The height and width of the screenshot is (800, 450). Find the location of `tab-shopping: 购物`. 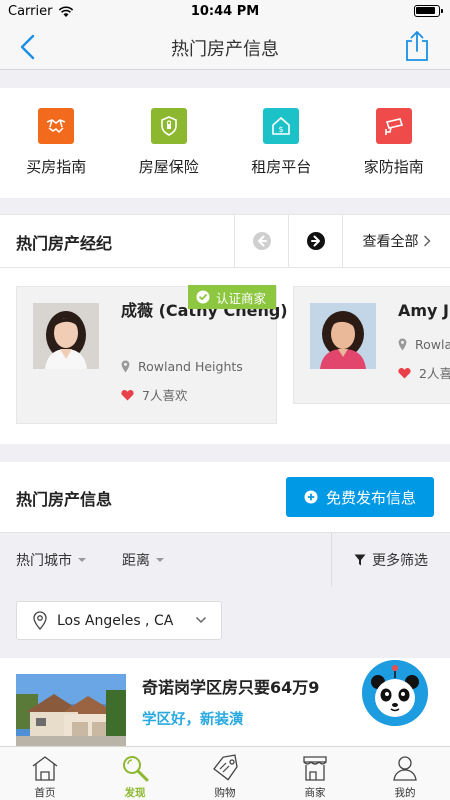

tab-shopping: 购物 is located at coordinates (225, 773).